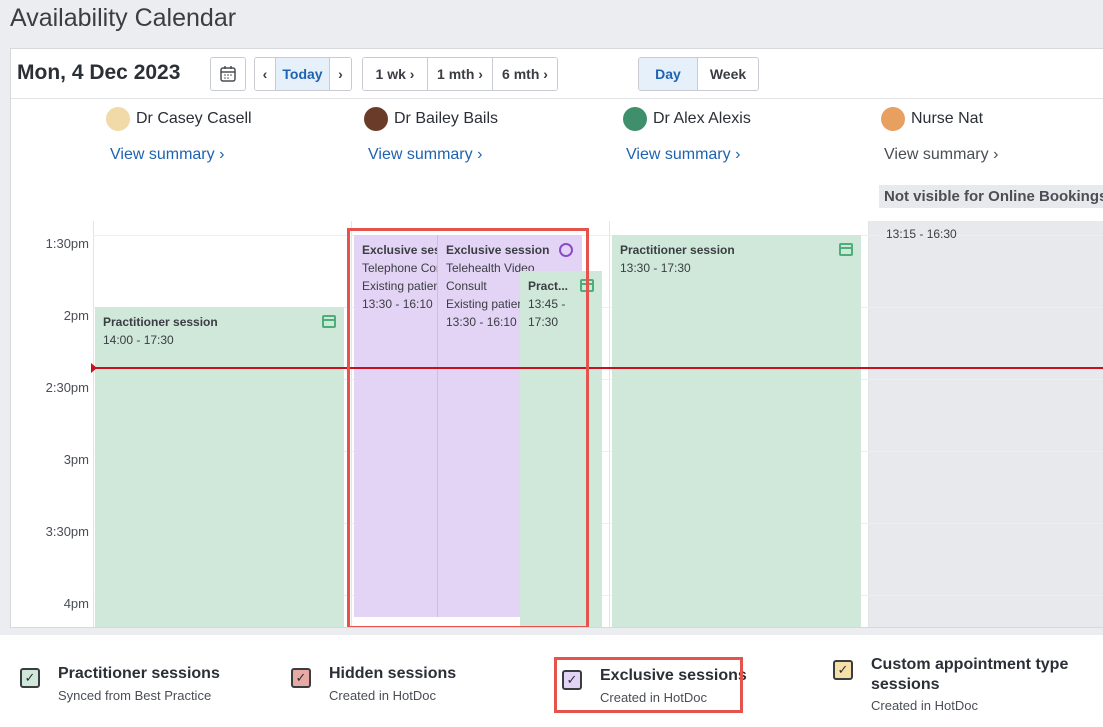 The image size is (1103, 727). Describe the element at coordinates (525, 74) in the screenshot. I see `range-6mth-button: 6 mth ›` at that location.